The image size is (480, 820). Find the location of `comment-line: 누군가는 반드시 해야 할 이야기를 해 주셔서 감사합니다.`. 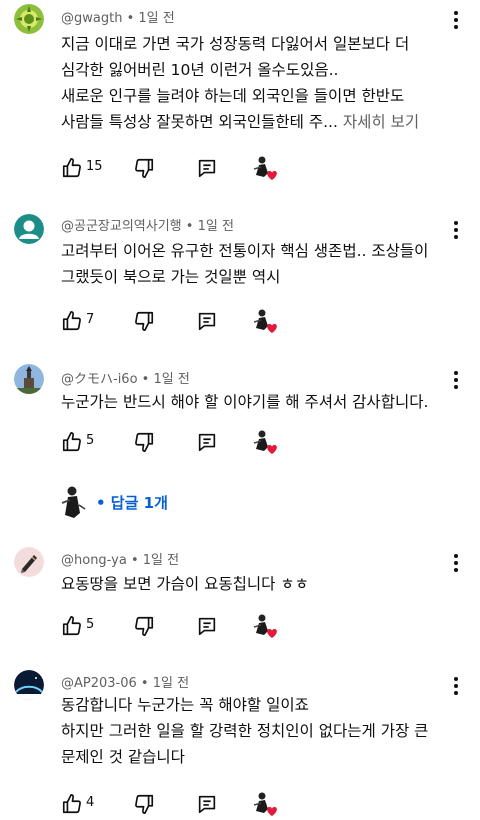

comment-line: 누군가는 반드시 해야 할 이야기를 해 주셔서 감사합니다. is located at coordinates (245, 402).